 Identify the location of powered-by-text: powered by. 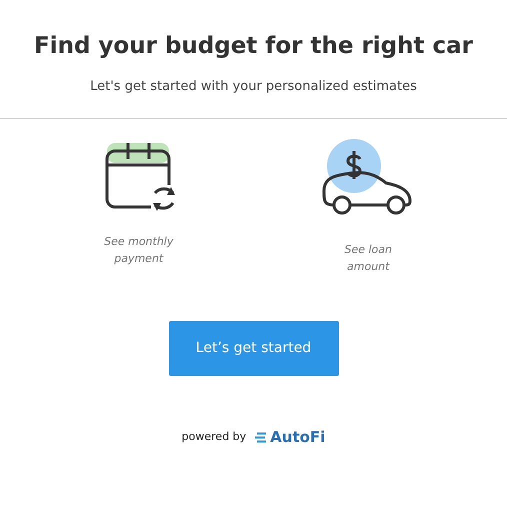
(214, 437).